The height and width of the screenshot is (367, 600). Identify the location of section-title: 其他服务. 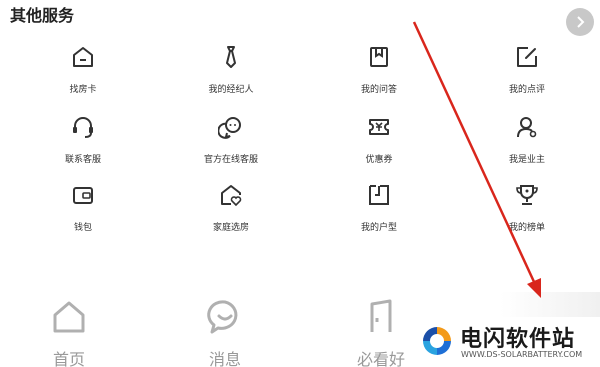
(42, 15).